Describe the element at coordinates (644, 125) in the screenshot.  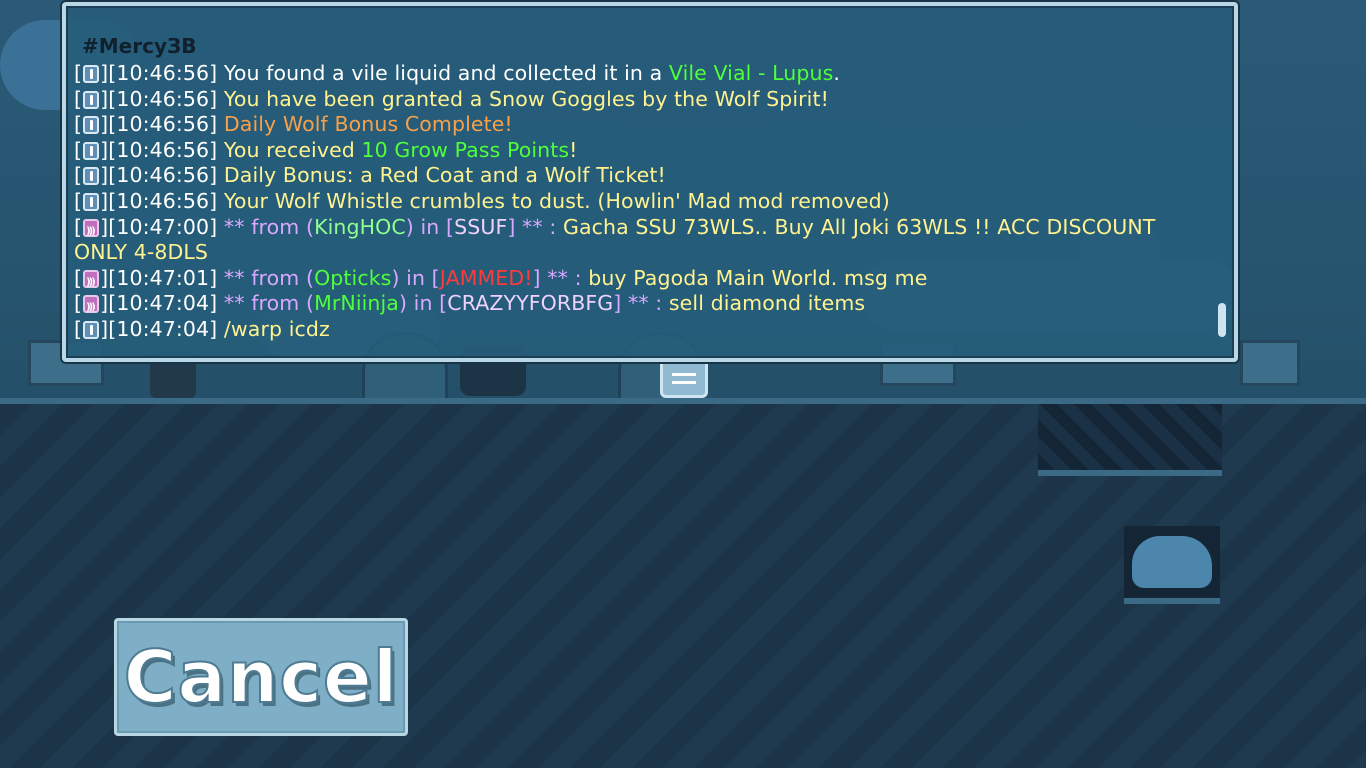
I see `chat-line: [][10:46:56] Daily Wolf Bonus Complete!` at that location.